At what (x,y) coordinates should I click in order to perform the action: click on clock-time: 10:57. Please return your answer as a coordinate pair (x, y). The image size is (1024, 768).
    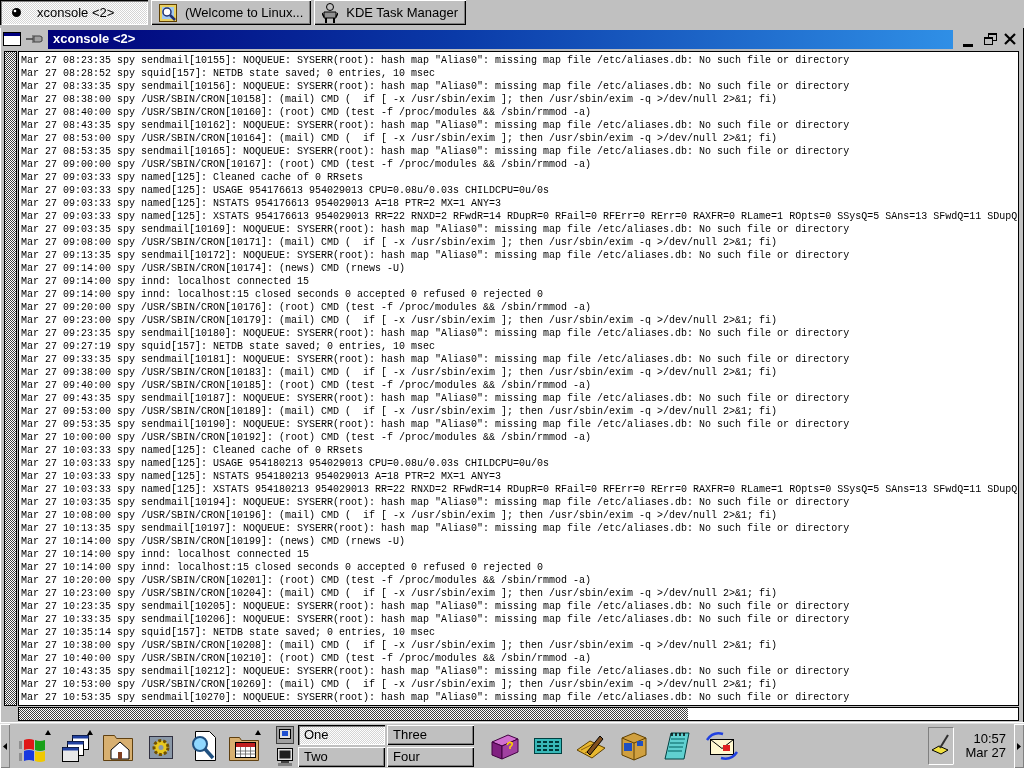
    Looking at the image, I should click on (989, 739).